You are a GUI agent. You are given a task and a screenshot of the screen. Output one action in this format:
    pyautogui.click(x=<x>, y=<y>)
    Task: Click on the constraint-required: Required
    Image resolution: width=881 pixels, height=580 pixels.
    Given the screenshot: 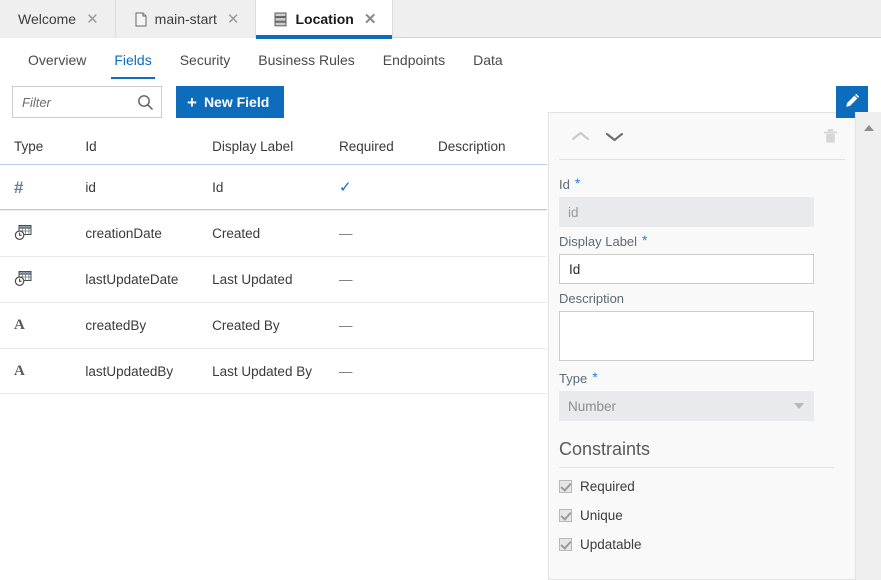 What is the action you would take?
    pyautogui.click(x=702, y=486)
    